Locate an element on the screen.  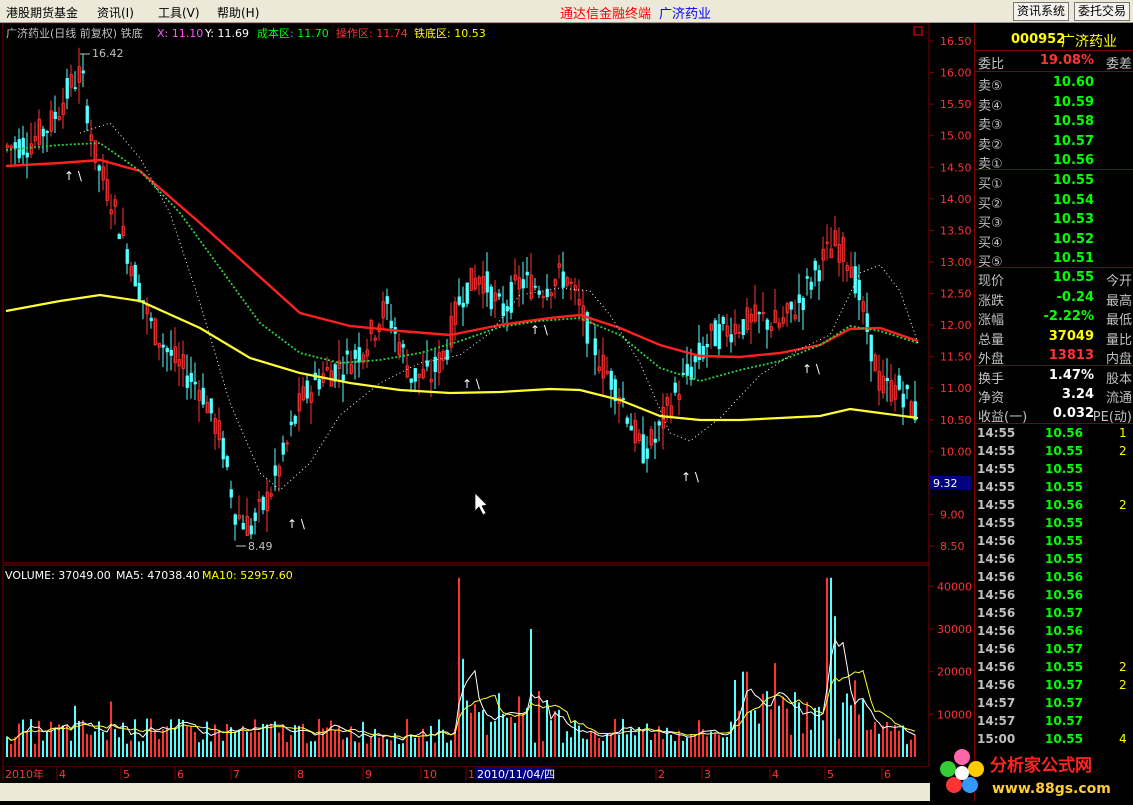
stat2-row-value: 0.032 is located at coordinates (1073, 413).